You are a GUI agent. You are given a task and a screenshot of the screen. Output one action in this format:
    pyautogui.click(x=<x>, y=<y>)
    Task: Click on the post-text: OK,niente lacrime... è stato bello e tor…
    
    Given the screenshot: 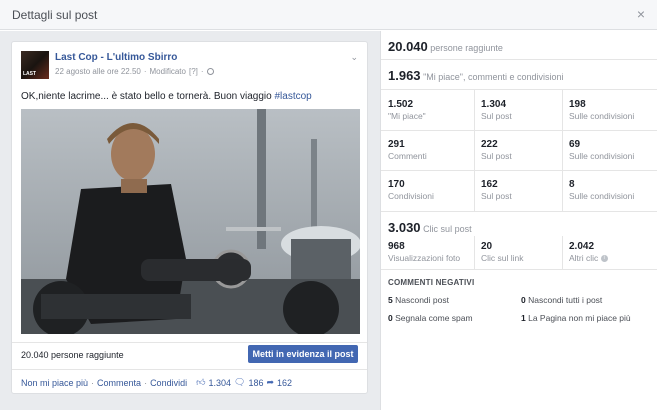 What is the action you would take?
    pyautogui.click(x=166, y=96)
    